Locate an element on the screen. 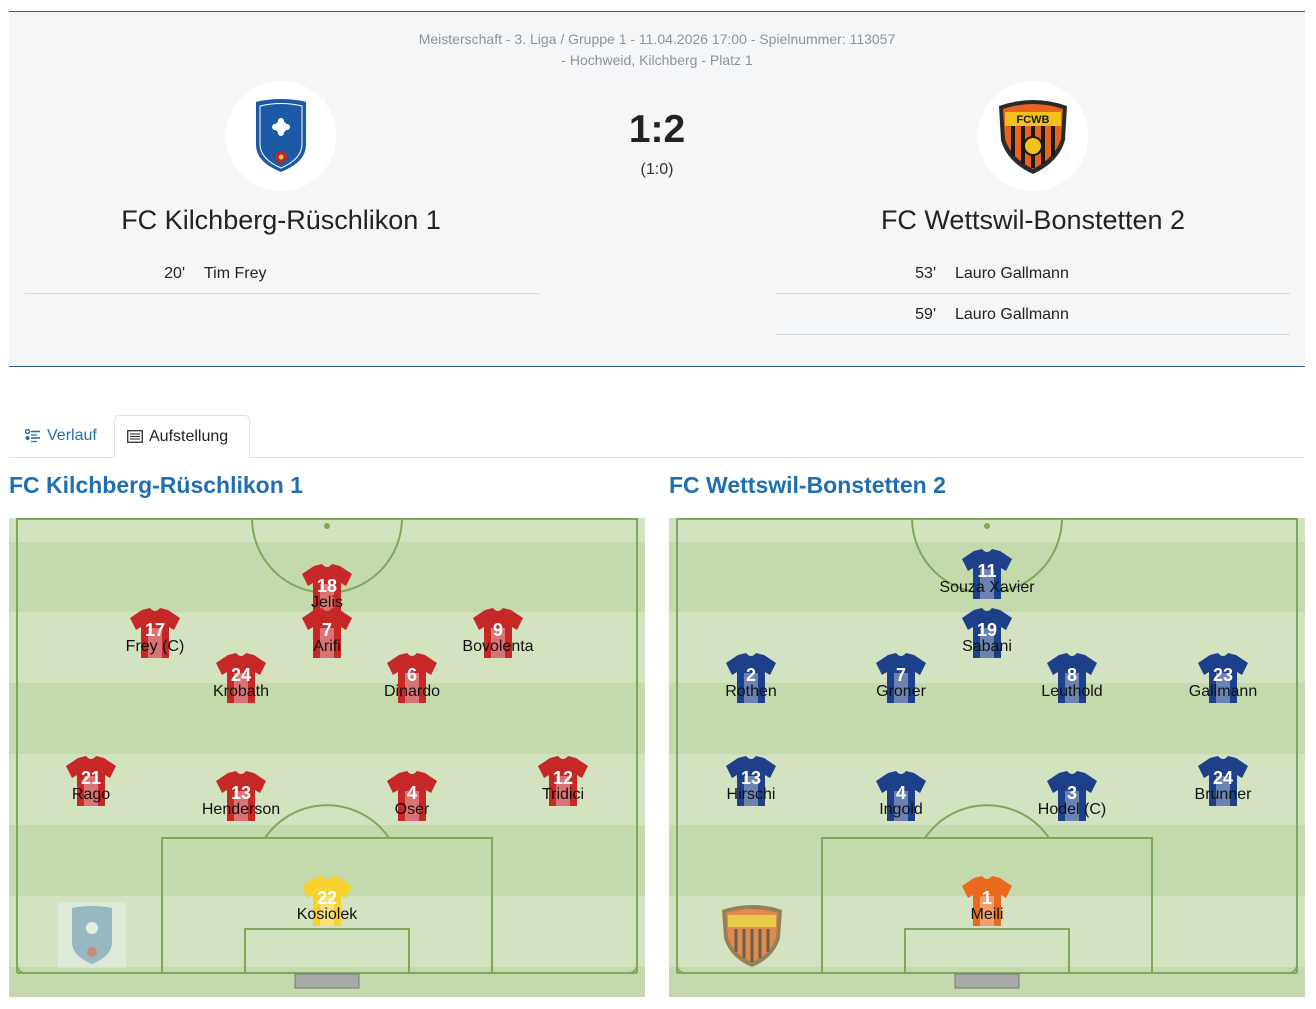 Image resolution: width=1316 pixels, height=1009 pixels. tab-verlauf-label: Verlauf is located at coordinates (72, 435).